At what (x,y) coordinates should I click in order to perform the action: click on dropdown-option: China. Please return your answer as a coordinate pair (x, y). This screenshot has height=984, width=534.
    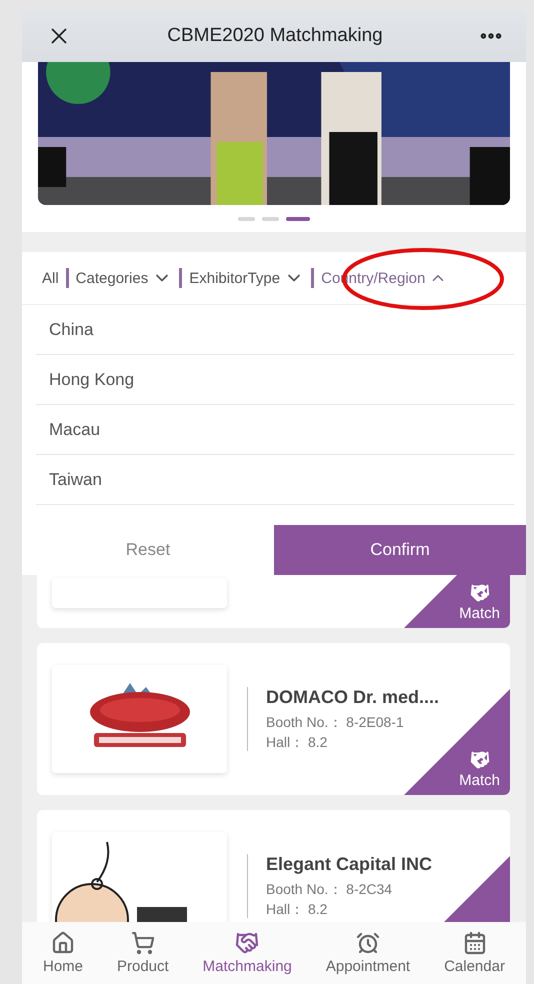
    Looking at the image, I should click on (275, 330).